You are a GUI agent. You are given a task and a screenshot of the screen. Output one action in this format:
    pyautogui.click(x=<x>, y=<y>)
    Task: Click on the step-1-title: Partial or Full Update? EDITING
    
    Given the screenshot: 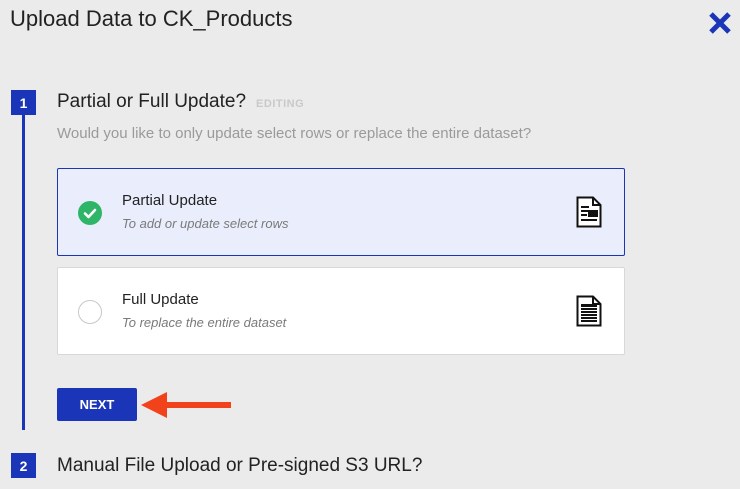 What is the action you would take?
    pyautogui.click(x=180, y=102)
    